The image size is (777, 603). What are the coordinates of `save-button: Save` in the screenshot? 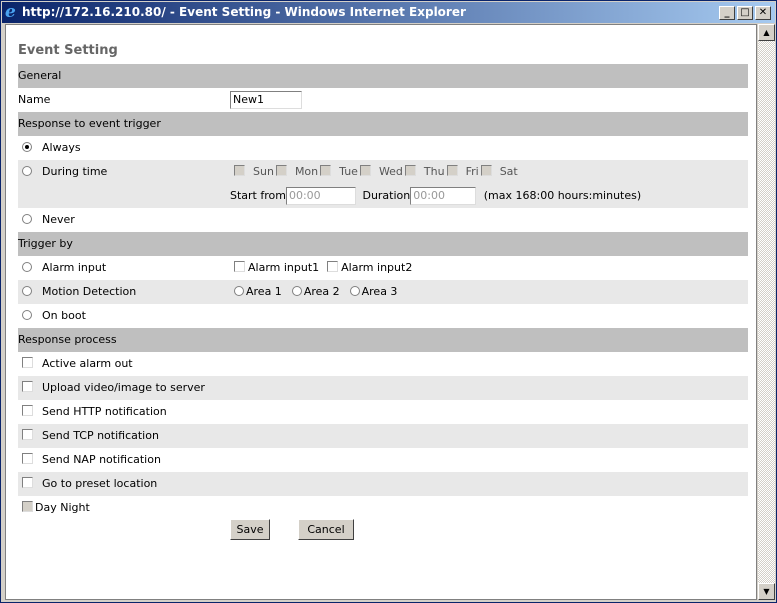 It's located at (250, 529).